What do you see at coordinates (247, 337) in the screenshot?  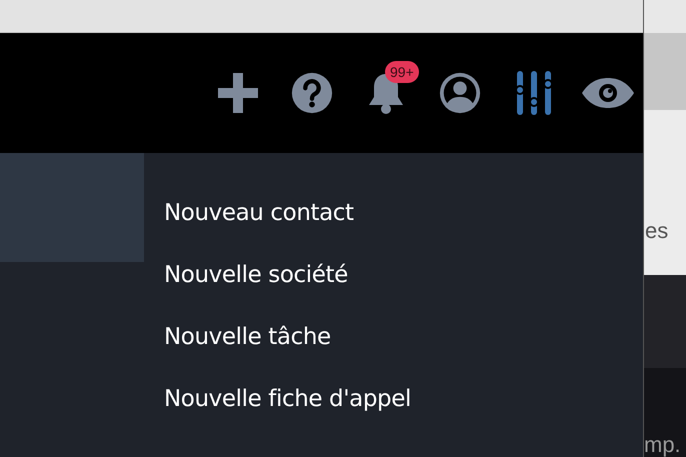 I see `menu-item: Nouvelle tâche` at bounding box center [247, 337].